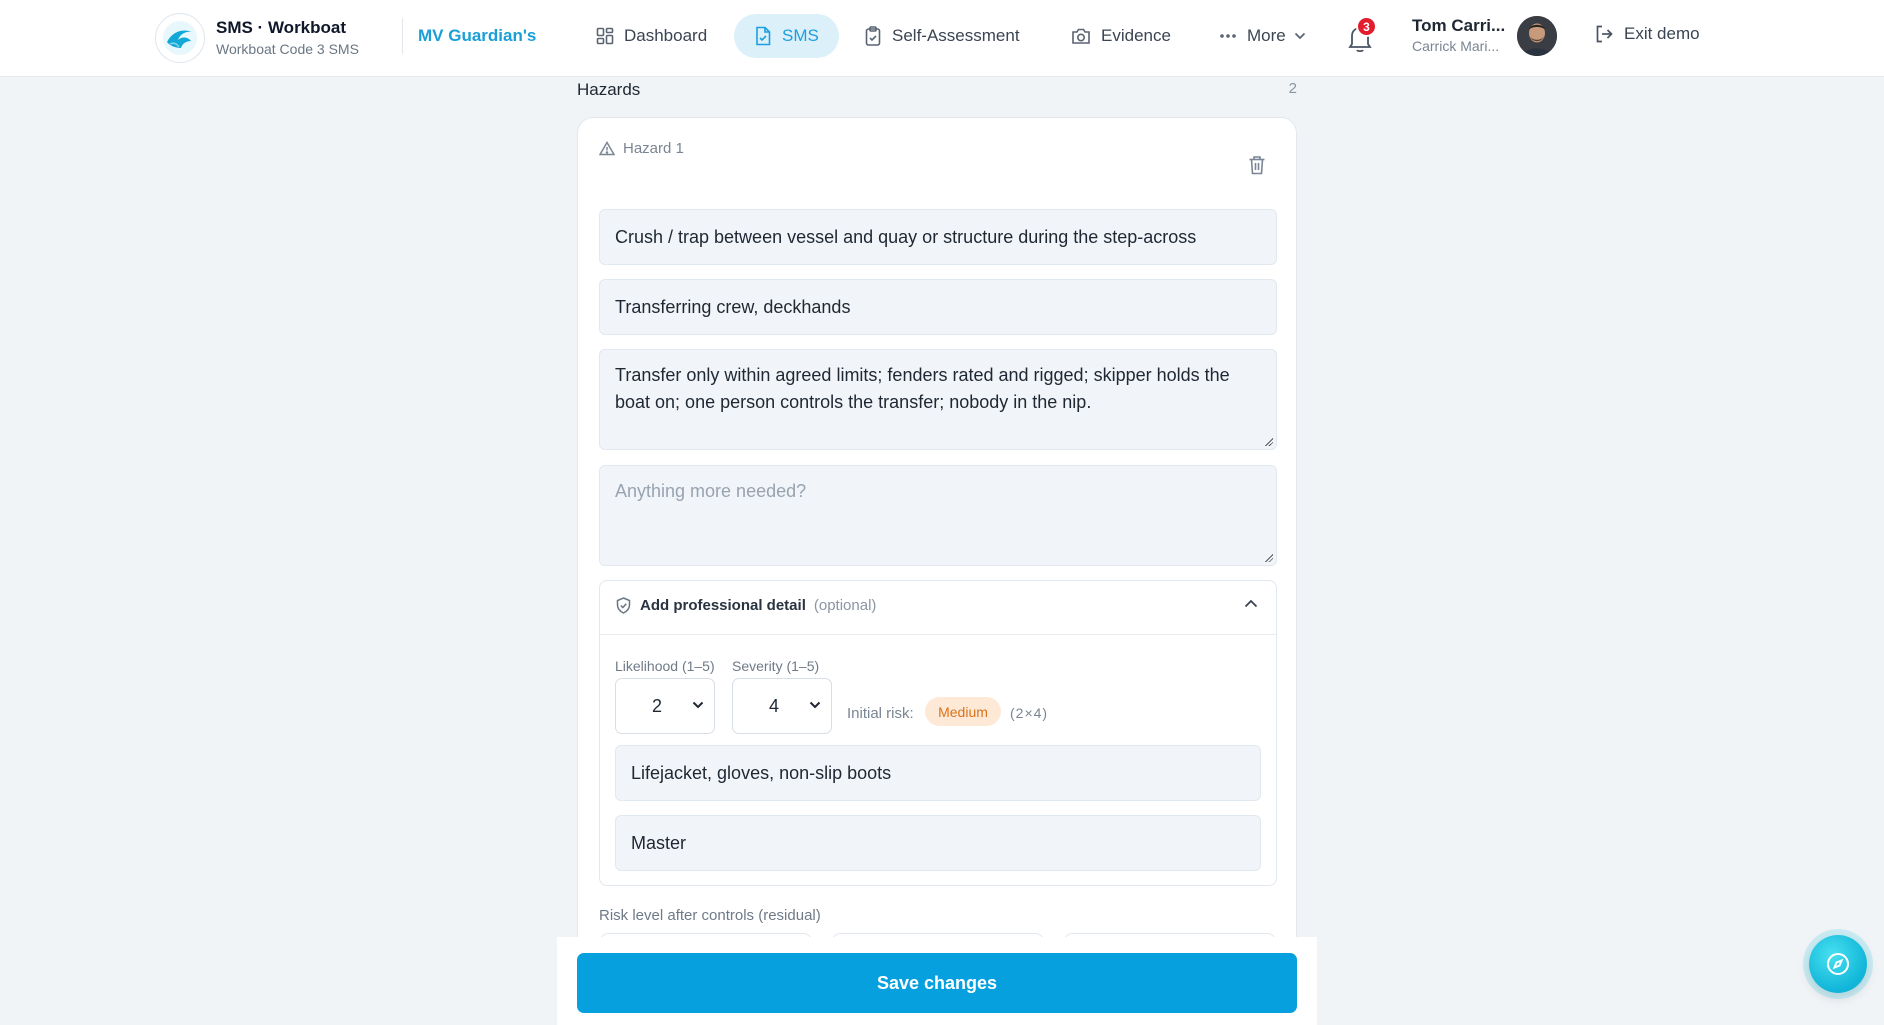  What do you see at coordinates (956, 35) in the screenshot?
I see `nav-self-assessment-label: Self-Assessment` at bounding box center [956, 35].